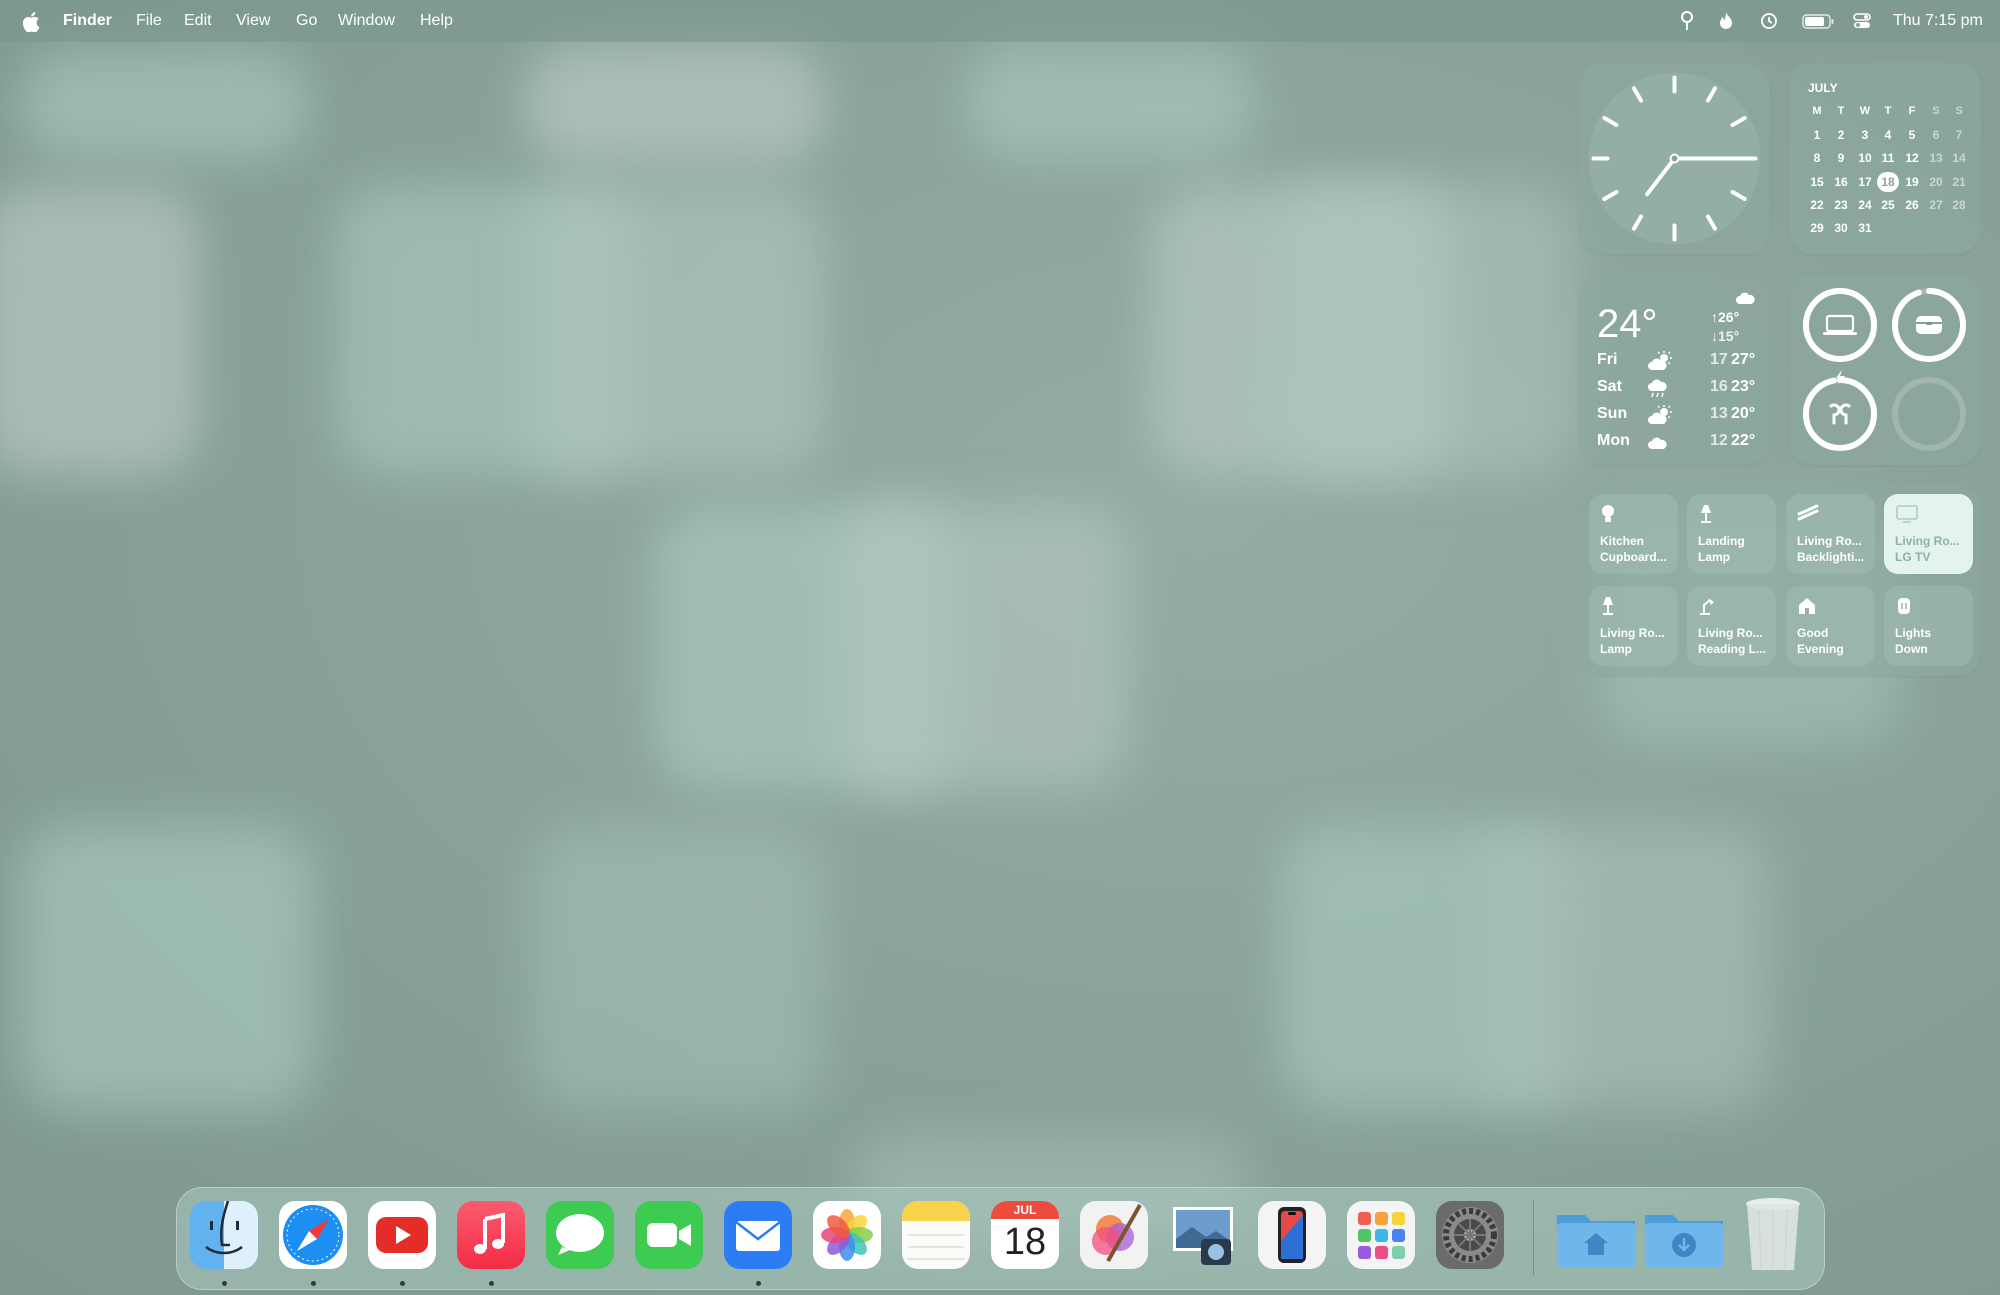  Describe the element at coordinates (1706, 516) in the screenshot. I see `lamp-icon` at that location.